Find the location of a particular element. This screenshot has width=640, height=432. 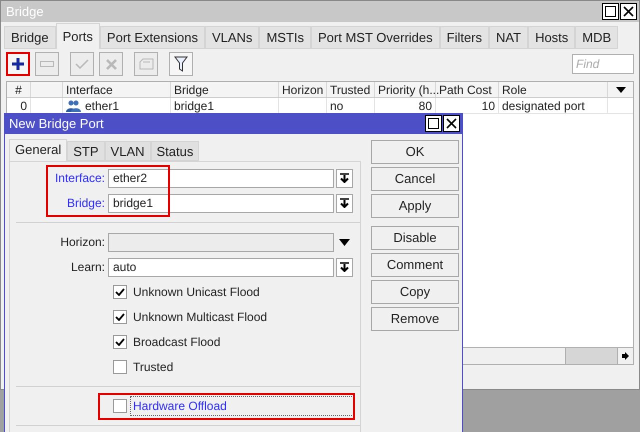

column-header: Interface is located at coordinates (89, 89).